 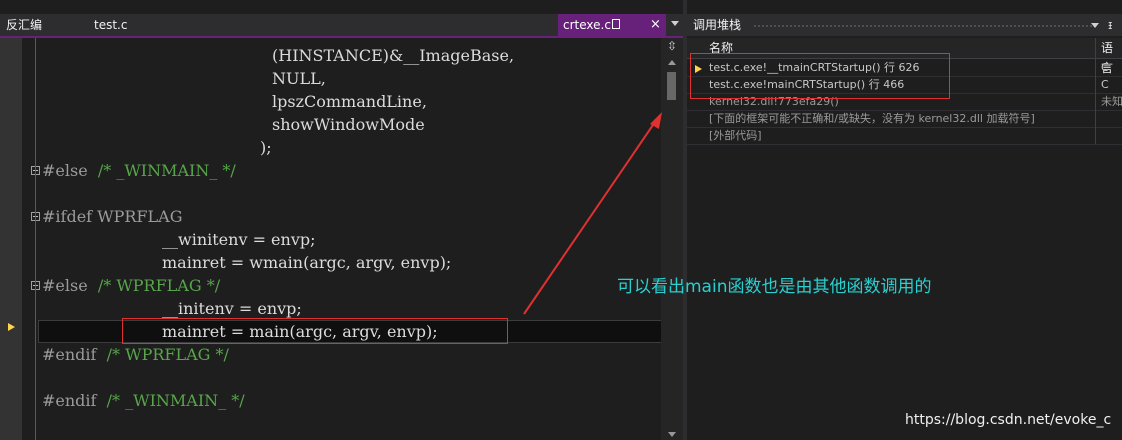 I want to click on code-text: NULL,, so click(x=299, y=78).